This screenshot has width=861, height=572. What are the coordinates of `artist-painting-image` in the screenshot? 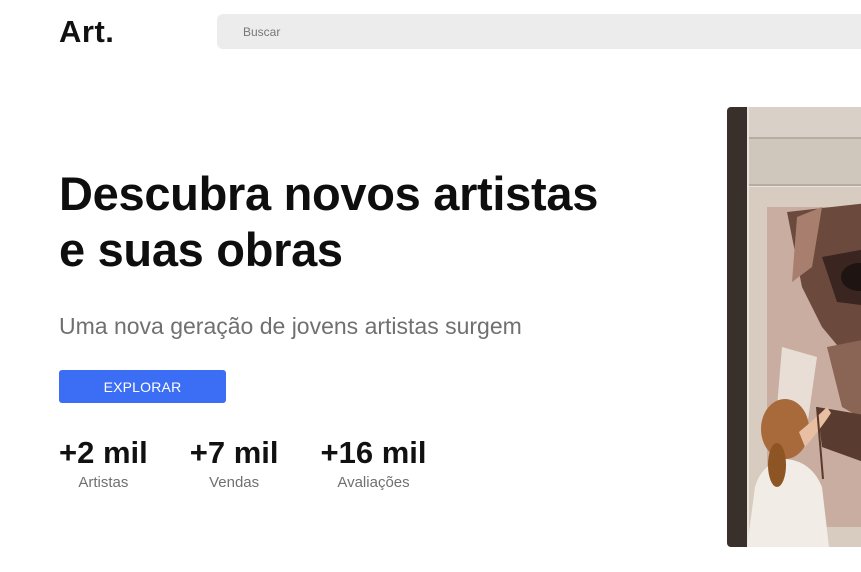 It's located at (794, 327).